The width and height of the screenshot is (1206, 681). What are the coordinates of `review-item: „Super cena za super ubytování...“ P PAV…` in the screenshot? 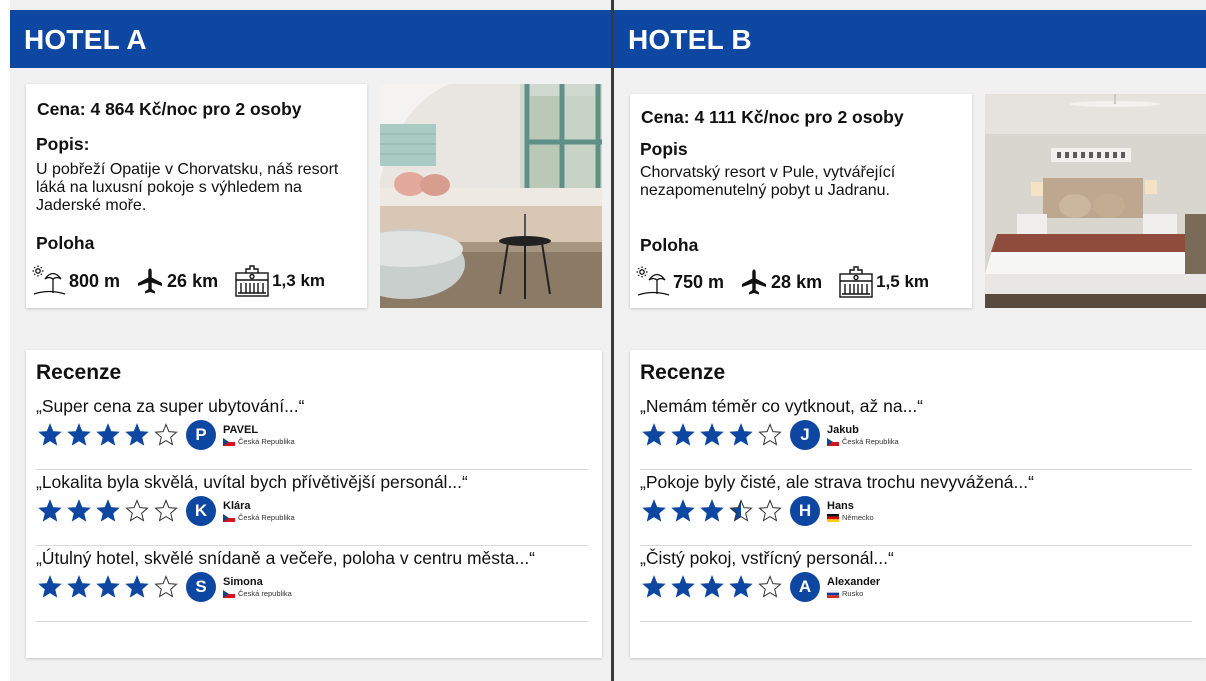 It's located at (312, 433).